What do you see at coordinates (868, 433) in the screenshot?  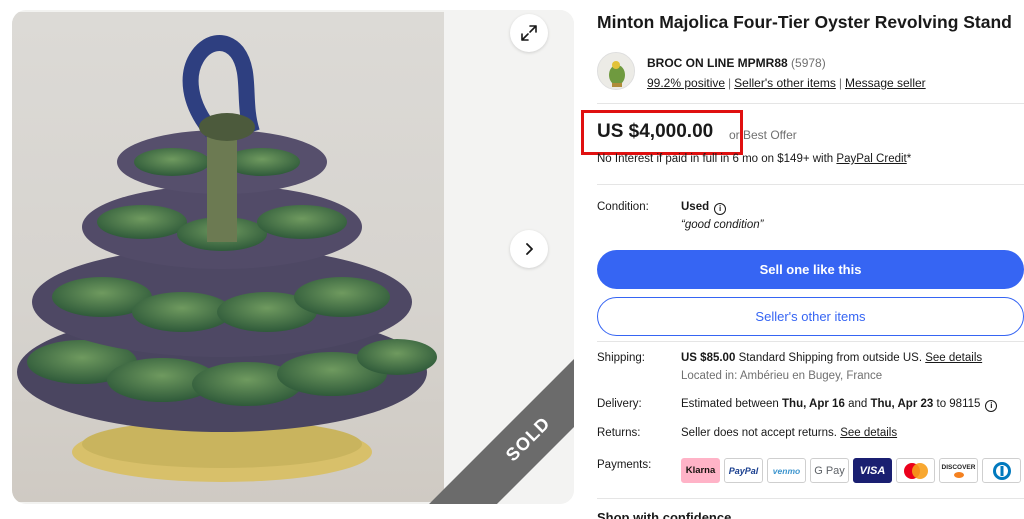 I see `returns-details-link: See details` at bounding box center [868, 433].